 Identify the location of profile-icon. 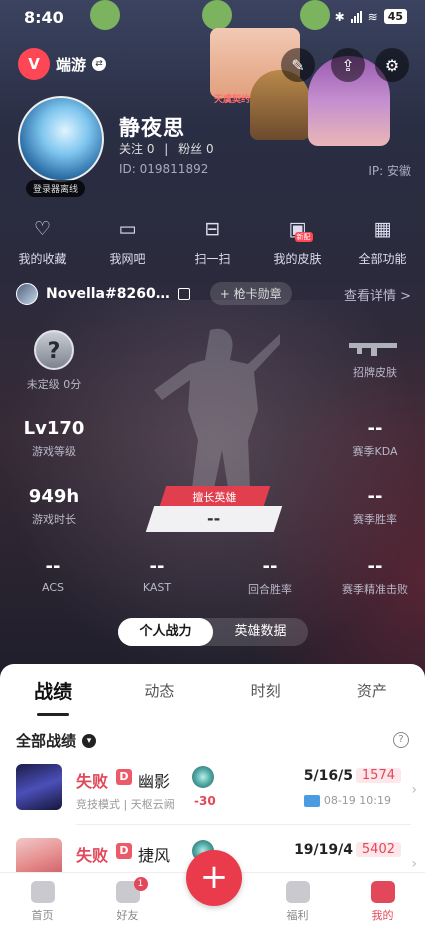
(382, 892).